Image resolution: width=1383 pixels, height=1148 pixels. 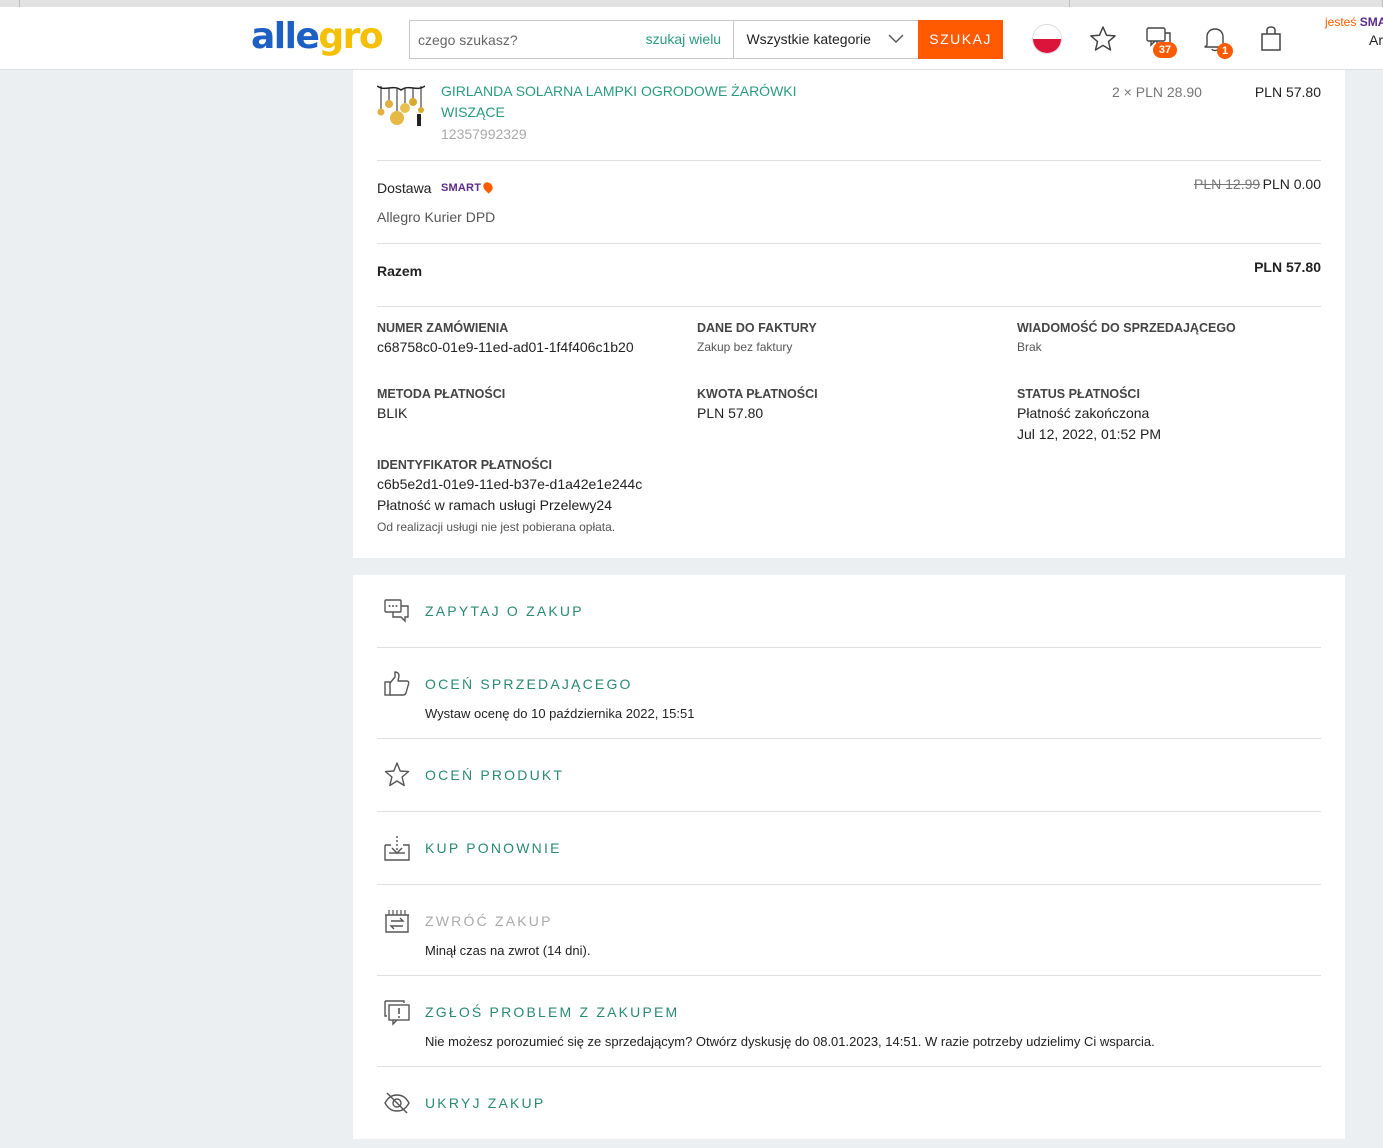 What do you see at coordinates (1341, 22) in the screenshot?
I see `smart-status-prefix: jesteś` at bounding box center [1341, 22].